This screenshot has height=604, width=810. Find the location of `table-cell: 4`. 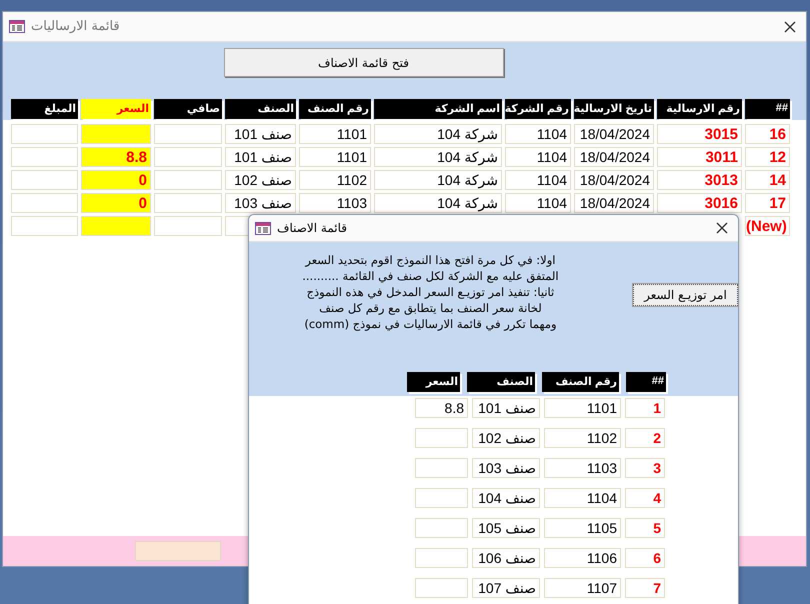

table-cell: 4 is located at coordinates (645, 498).